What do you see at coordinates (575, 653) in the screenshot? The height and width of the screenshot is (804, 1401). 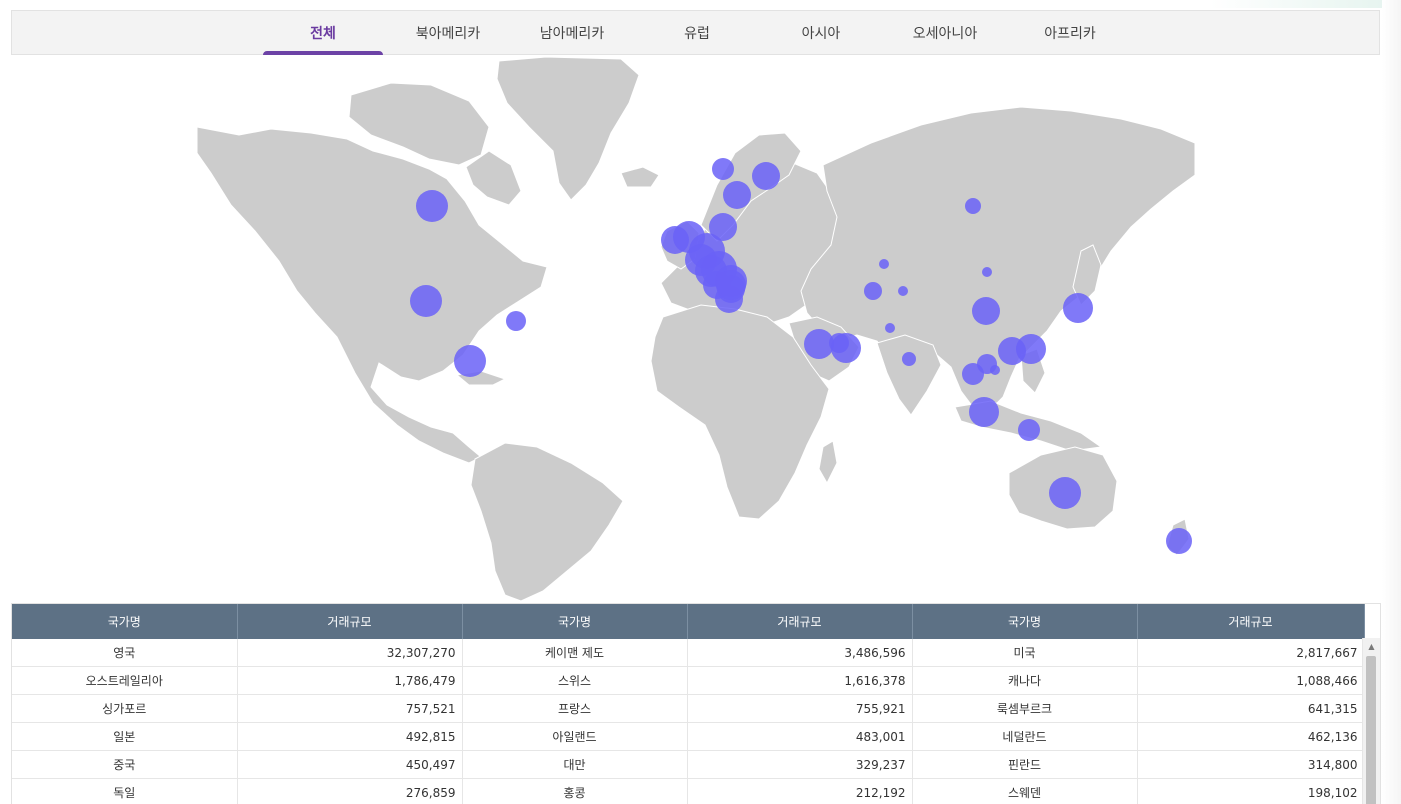 I see `cell-country: 케이맨 제도` at bounding box center [575, 653].